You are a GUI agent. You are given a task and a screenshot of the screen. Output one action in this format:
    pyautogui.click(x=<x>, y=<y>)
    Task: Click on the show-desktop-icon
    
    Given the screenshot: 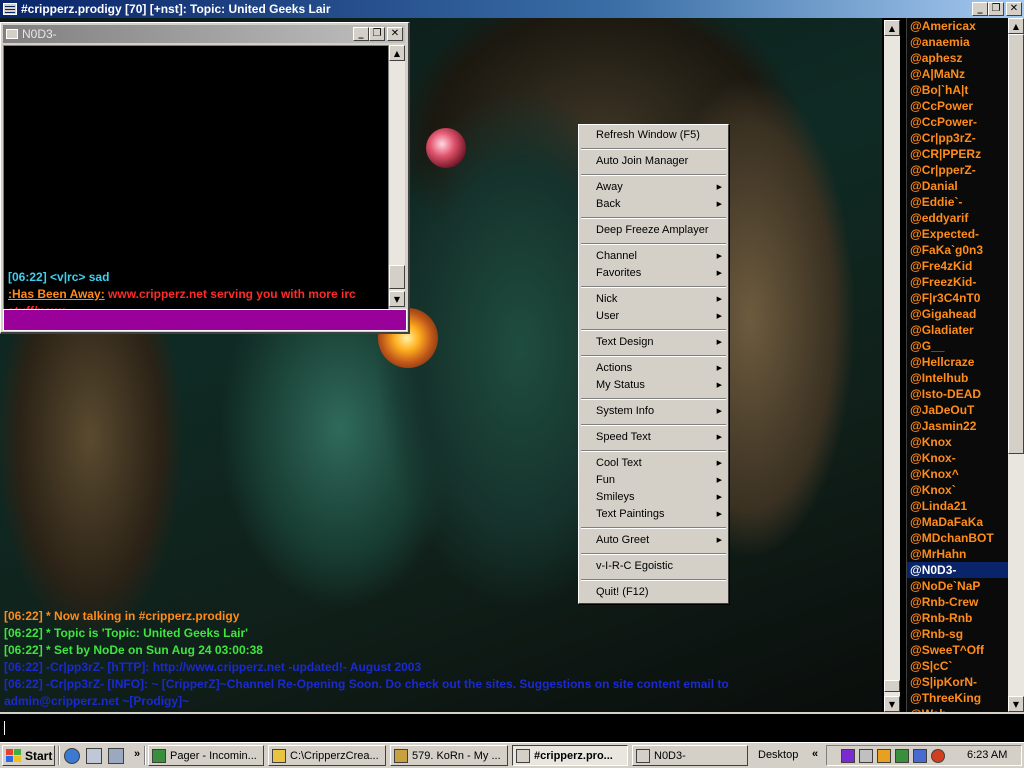 What is the action you would take?
    pyautogui.click(x=94, y=756)
    